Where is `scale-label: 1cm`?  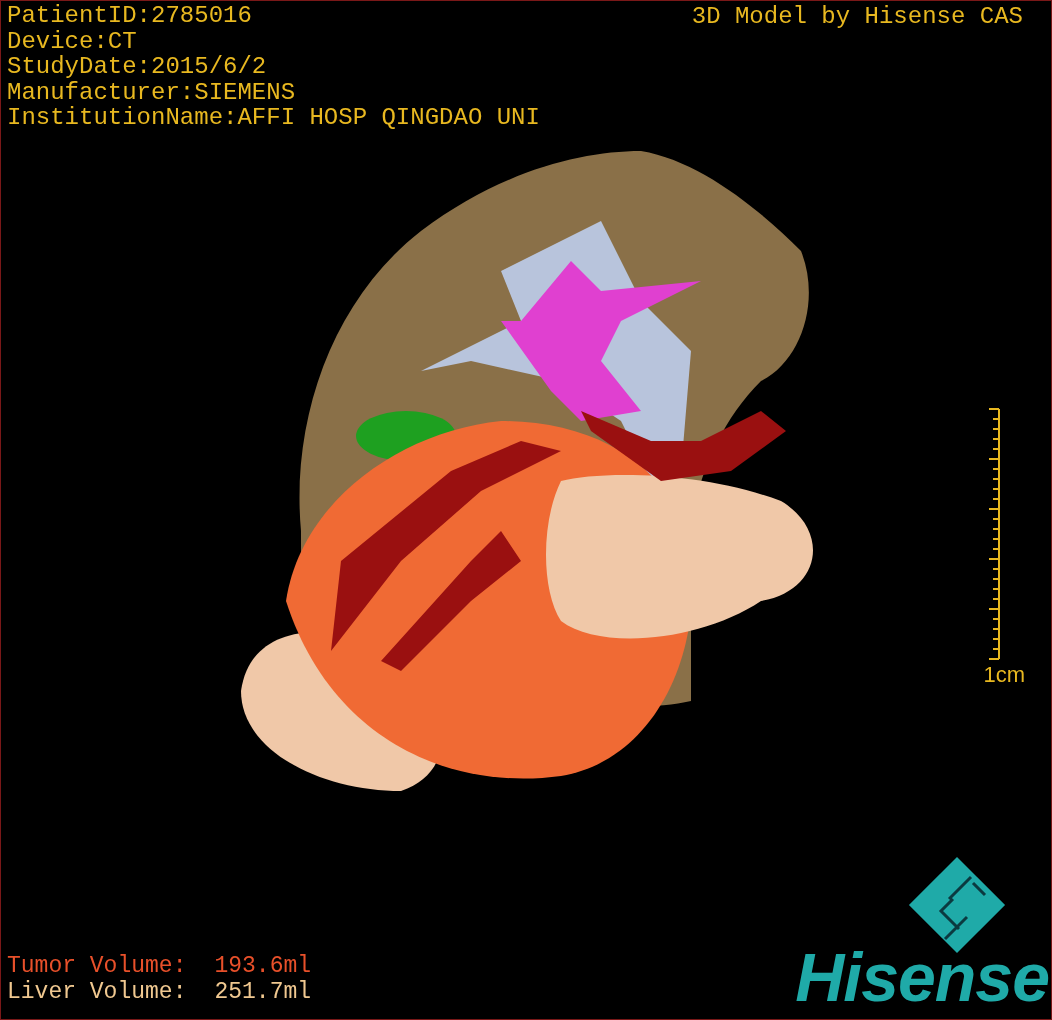
scale-label: 1cm is located at coordinates (1004, 675).